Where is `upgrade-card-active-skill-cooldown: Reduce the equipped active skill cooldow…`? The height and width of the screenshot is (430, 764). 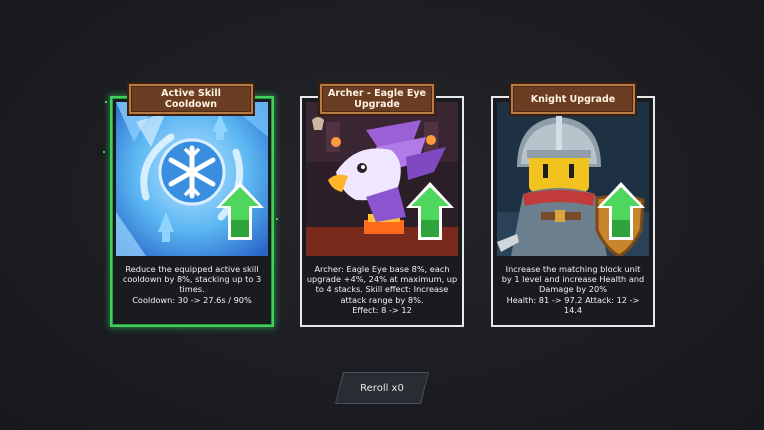 upgrade-card-active-skill-cooldown: Reduce the equipped active skill cooldow… is located at coordinates (192, 211).